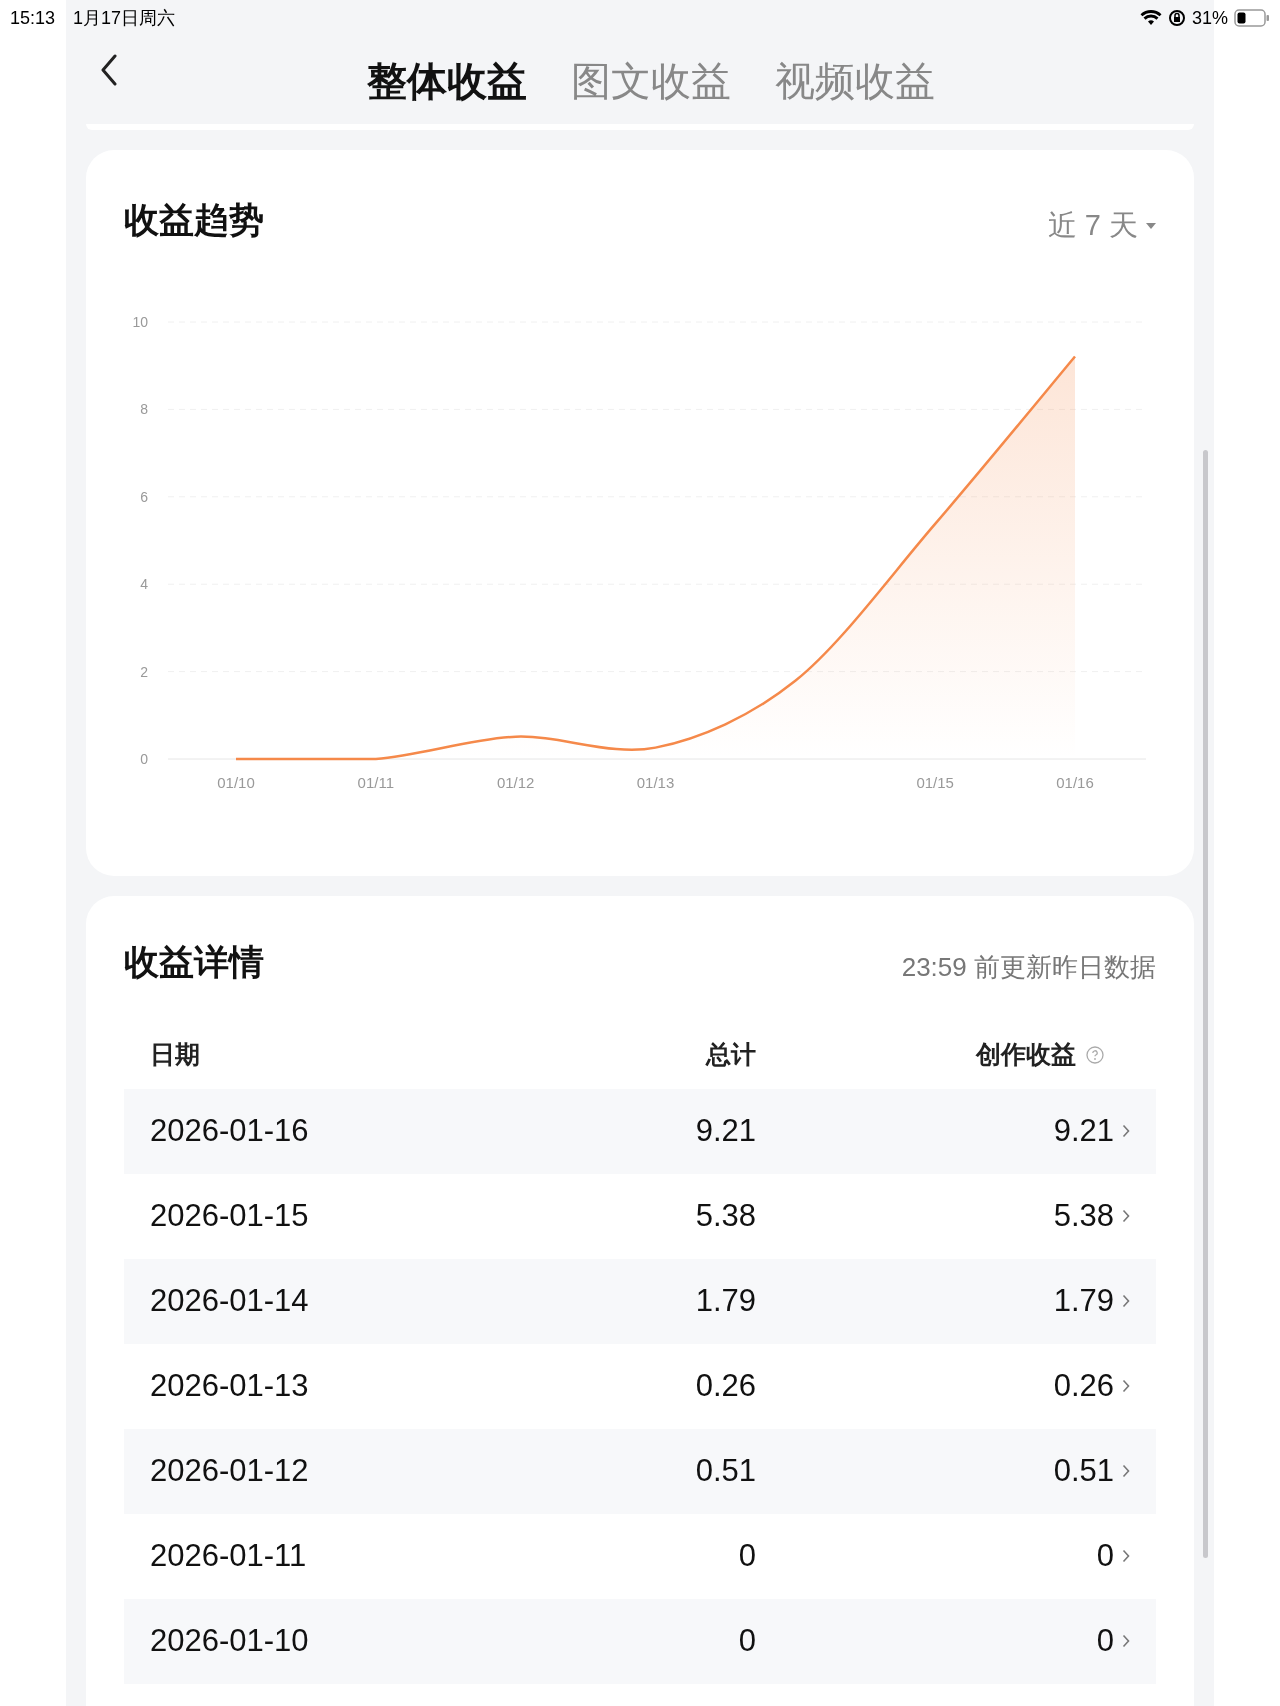 Image resolution: width=1280 pixels, height=1706 pixels. I want to click on column-header: 日期, so click(175, 1054).